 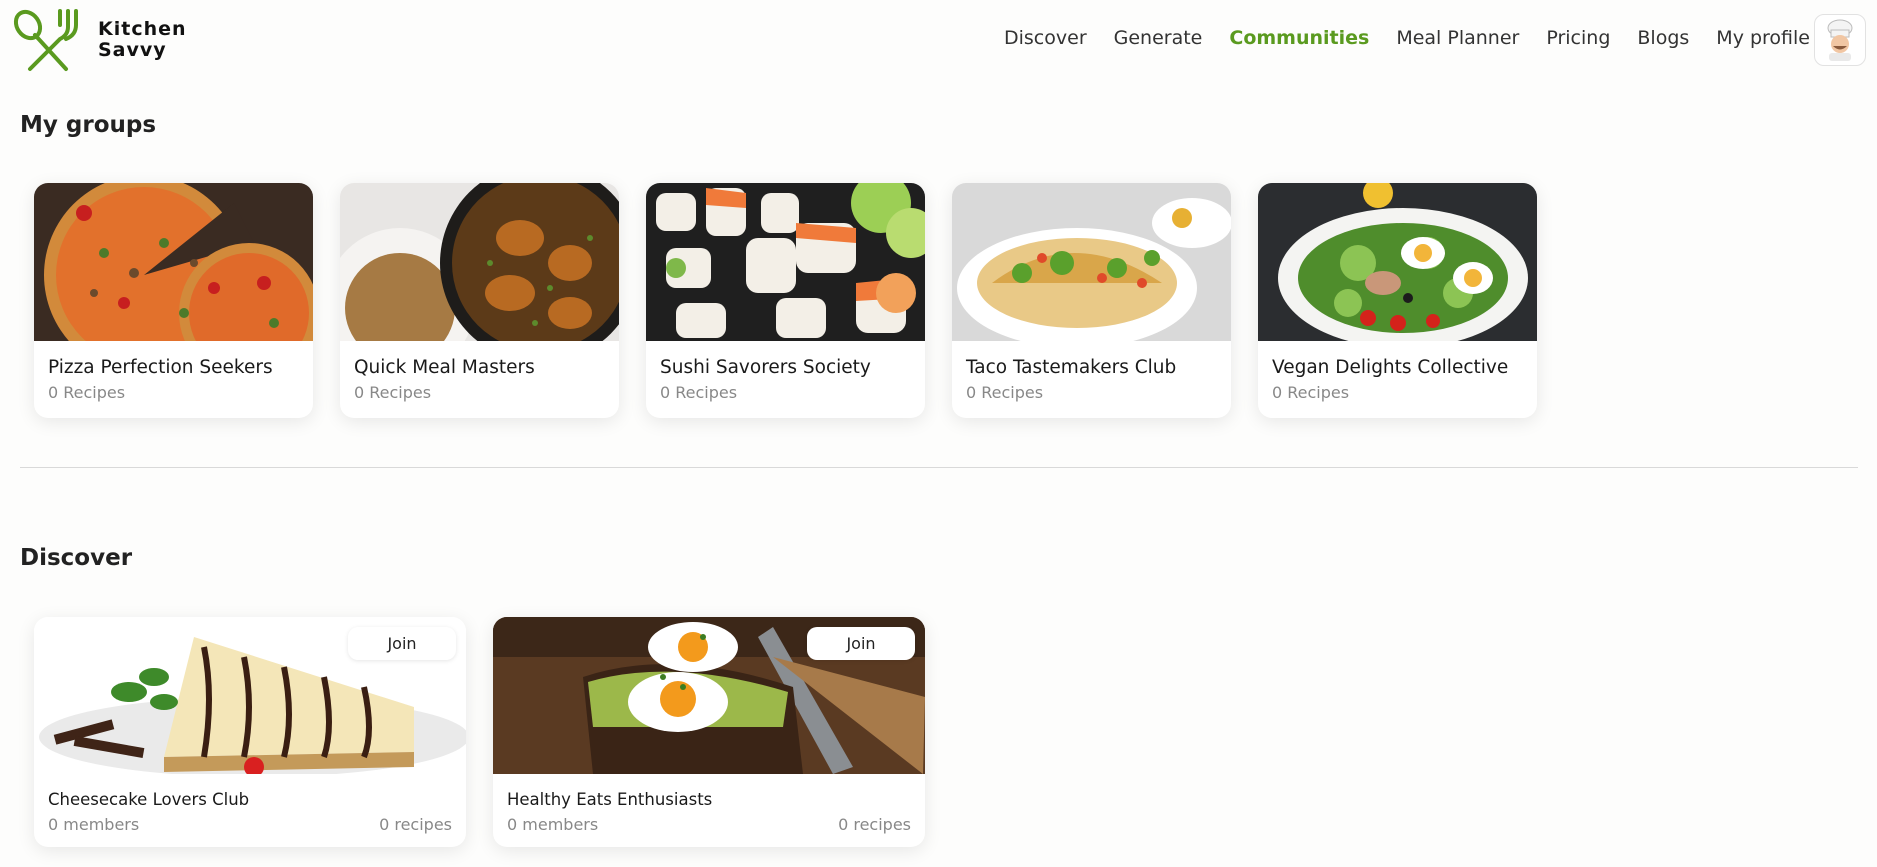 I want to click on chef-avatar-icon, so click(x=1840, y=40).